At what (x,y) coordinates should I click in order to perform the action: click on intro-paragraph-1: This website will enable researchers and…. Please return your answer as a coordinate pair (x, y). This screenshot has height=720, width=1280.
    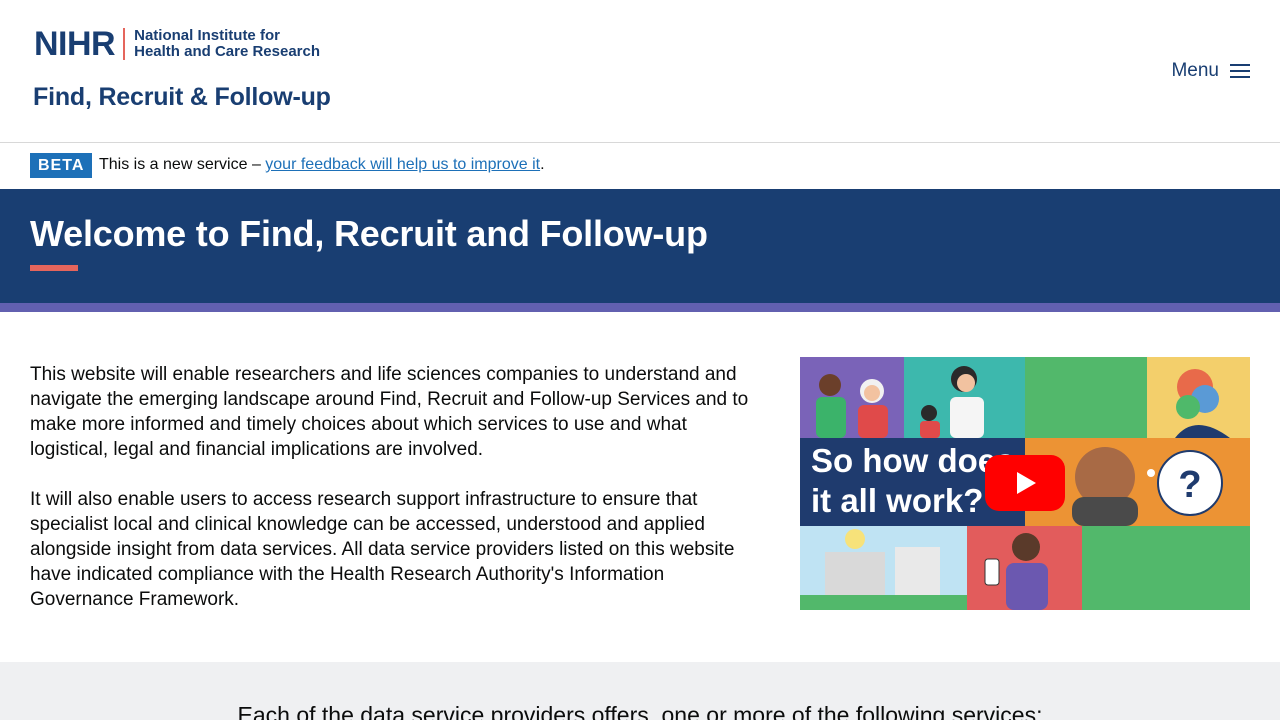
    Looking at the image, I should click on (389, 412).